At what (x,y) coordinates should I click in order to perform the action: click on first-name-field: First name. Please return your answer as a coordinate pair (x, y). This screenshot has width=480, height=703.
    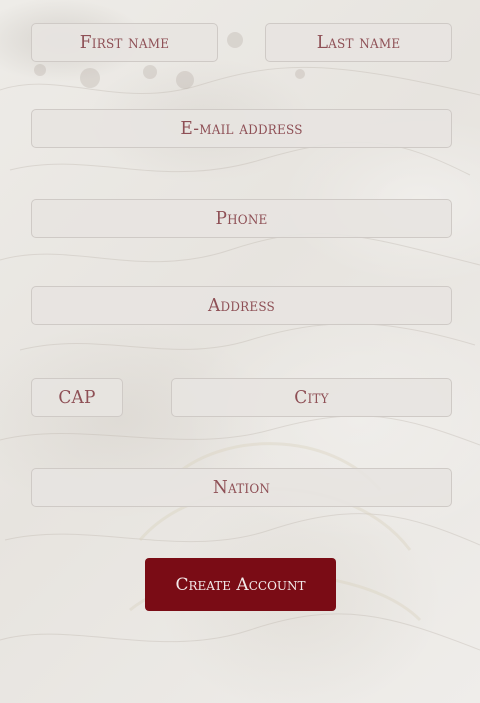
    Looking at the image, I should click on (124, 42).